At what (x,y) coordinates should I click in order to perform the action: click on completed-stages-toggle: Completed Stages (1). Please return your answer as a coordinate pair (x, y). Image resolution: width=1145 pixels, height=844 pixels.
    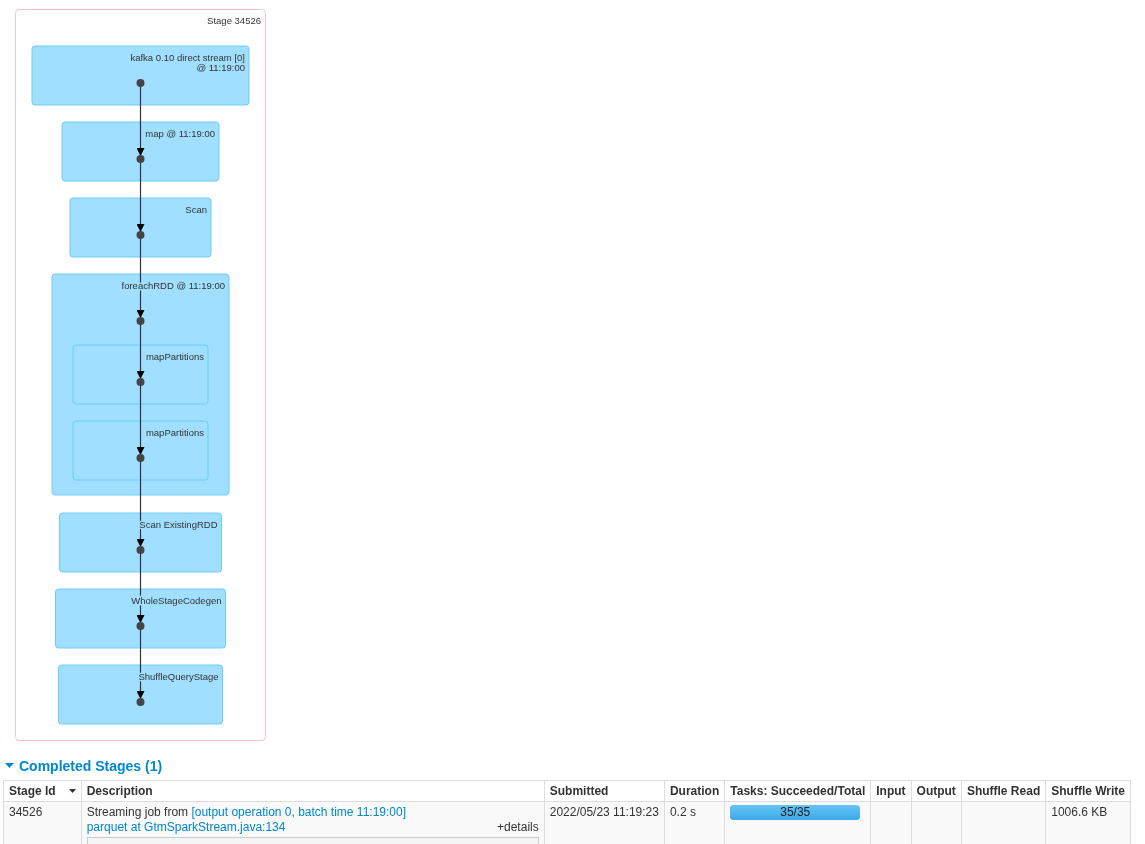
    Looking at the image, I should click on (83, 769).